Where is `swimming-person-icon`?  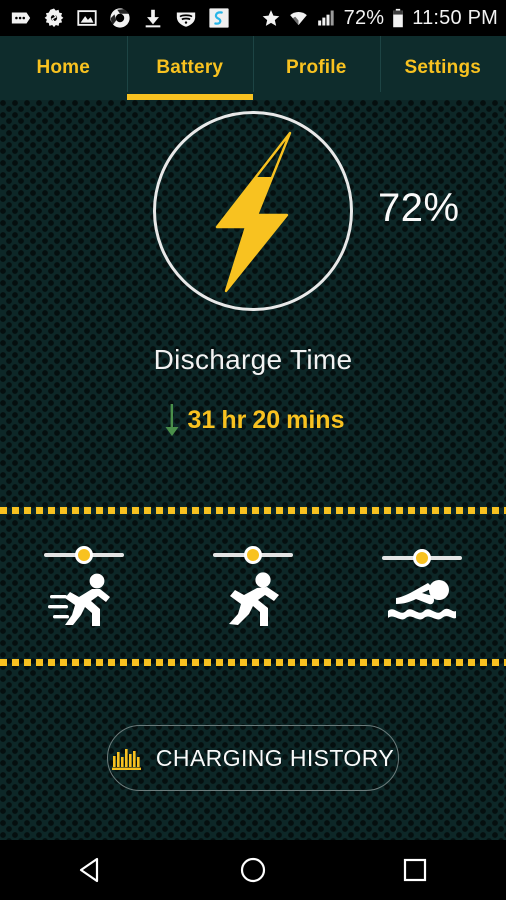 swimming-person-icon is located at coordinates (421, 599).